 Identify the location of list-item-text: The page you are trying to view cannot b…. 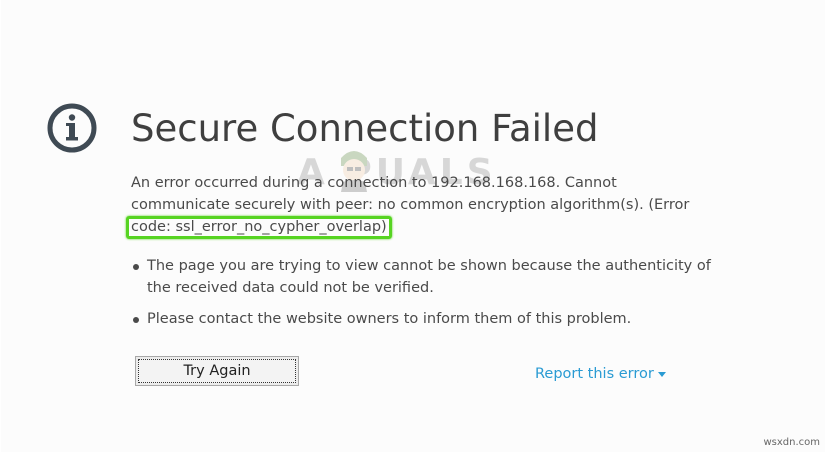
(429, 277).